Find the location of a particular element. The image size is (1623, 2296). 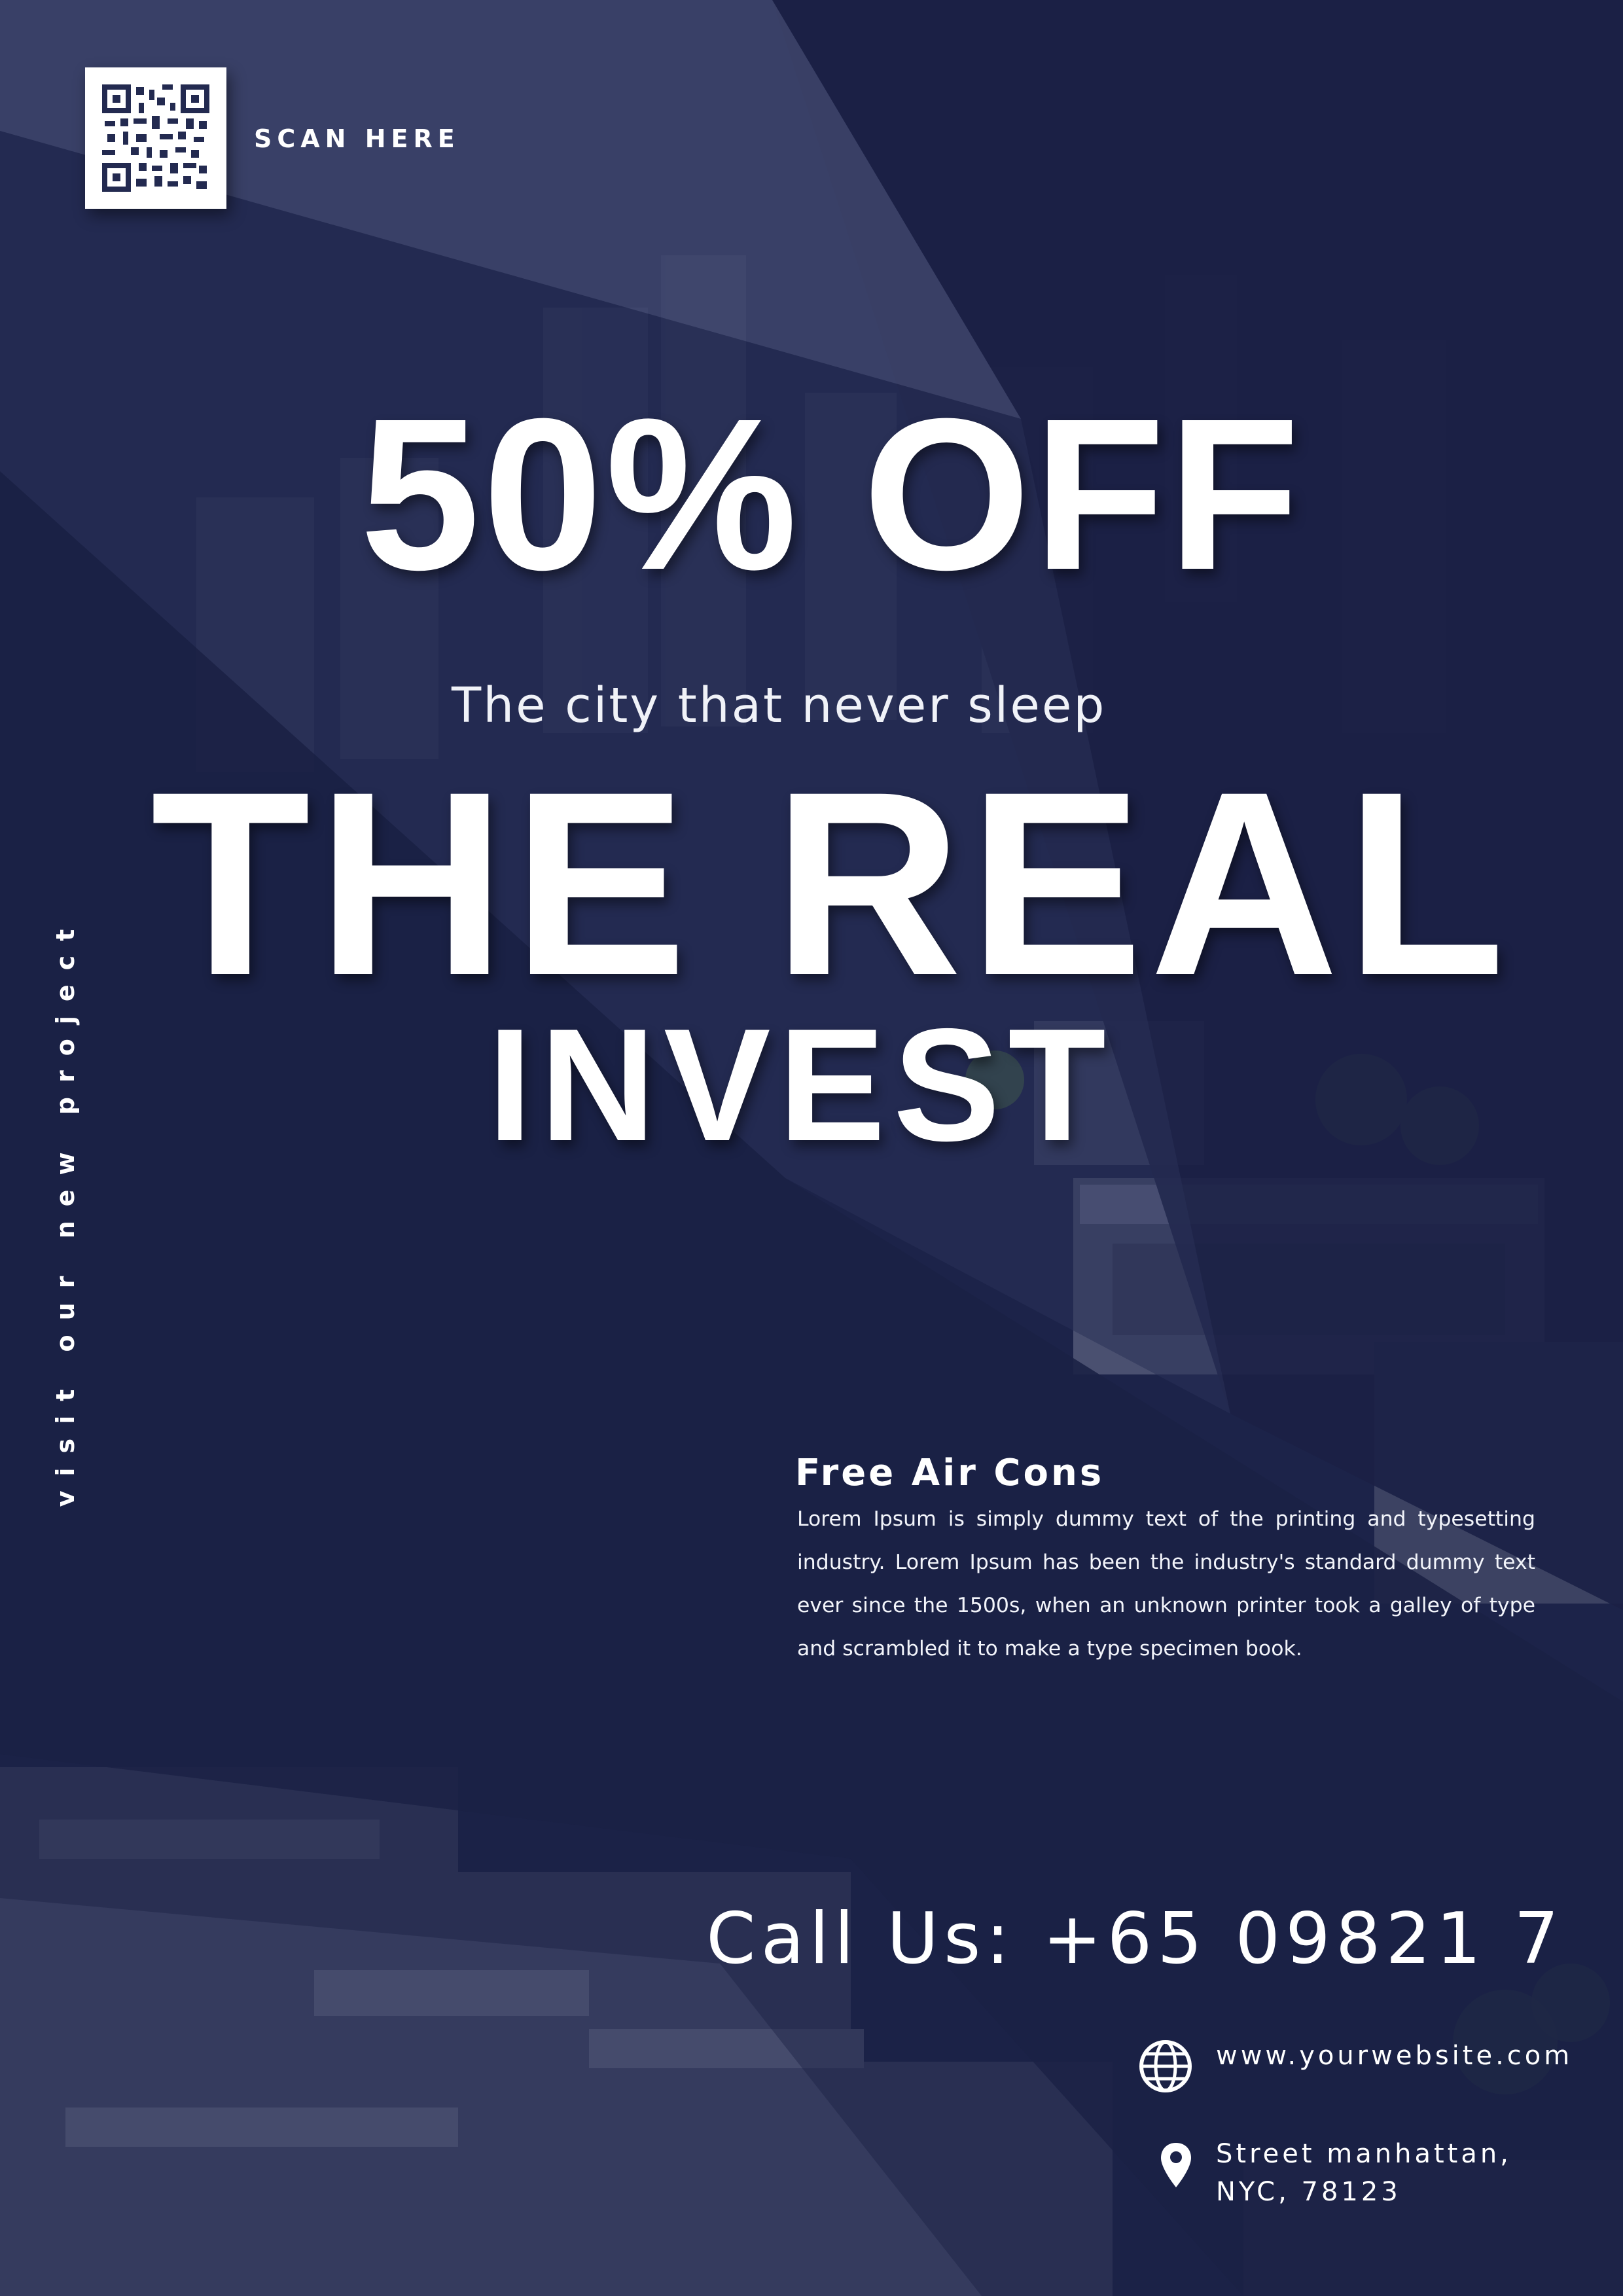

discount-headline: 50% OFF is located at coordinates (830, 494).